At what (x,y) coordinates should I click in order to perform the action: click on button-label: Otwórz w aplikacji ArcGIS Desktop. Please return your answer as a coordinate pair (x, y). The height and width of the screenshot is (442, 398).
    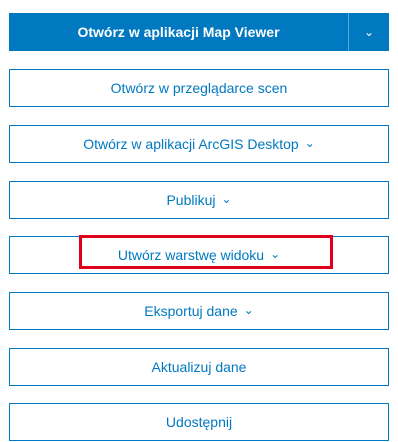
    Looking at the image, I should click on (191, 144).